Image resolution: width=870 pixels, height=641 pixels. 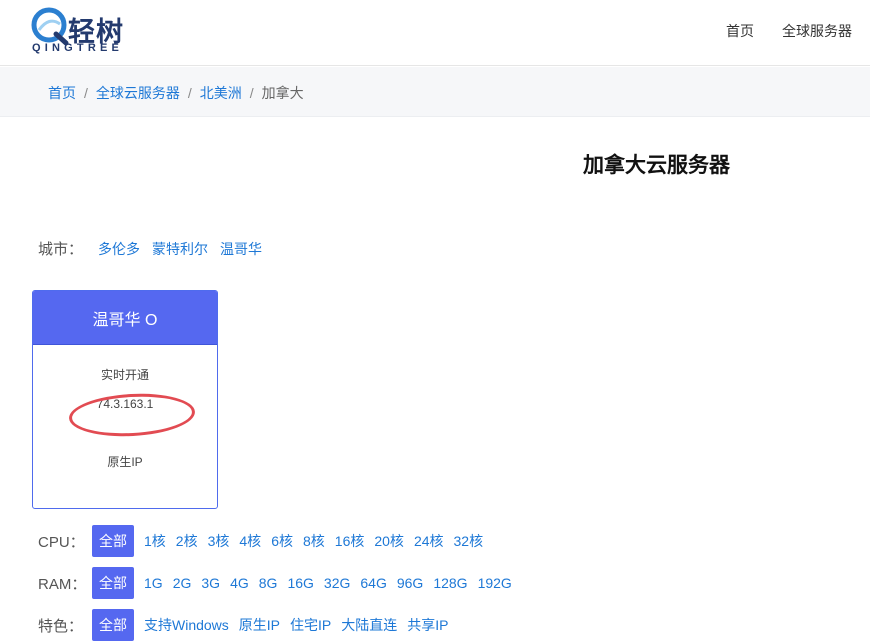 I want to click on ram-option: 16G, so click(x=300, y=583).